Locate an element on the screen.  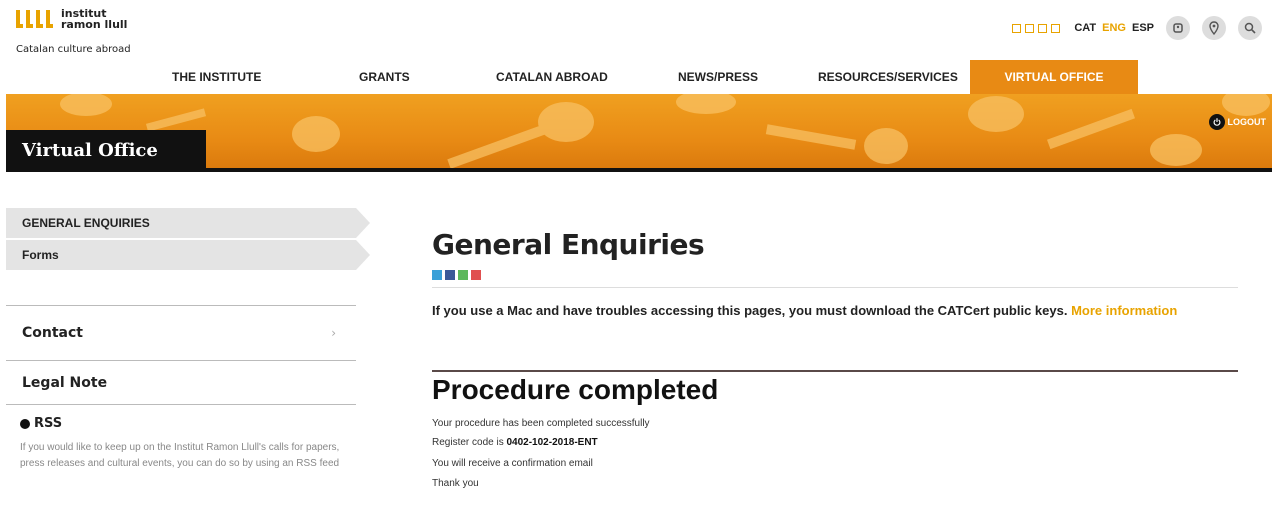
register-code-line: Register code is 0402-102-2018-ENT is located at coordinates (515, 442).